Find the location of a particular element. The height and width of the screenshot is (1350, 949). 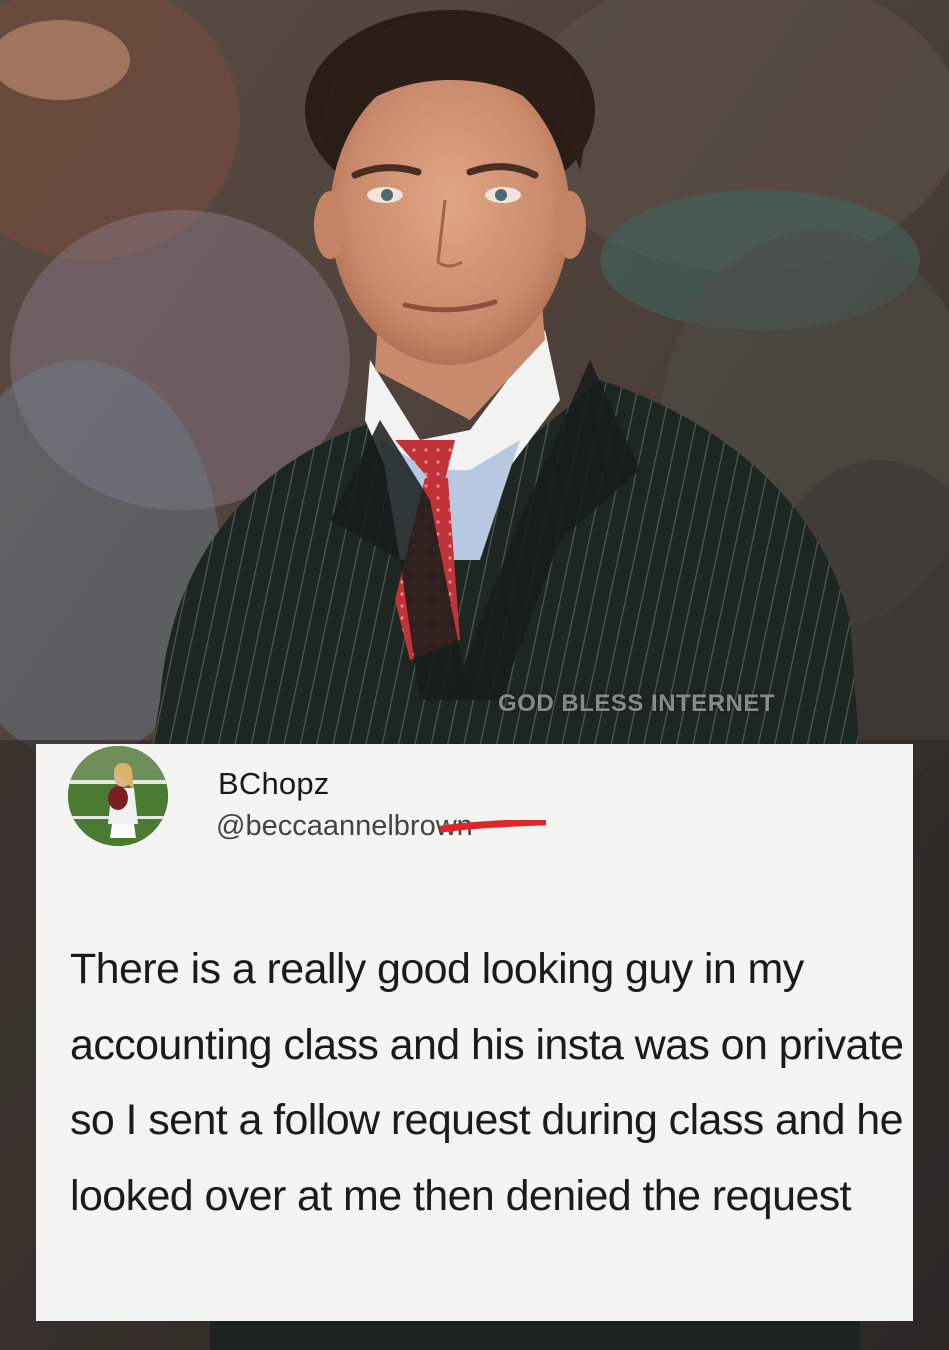

avatar is located at coordinates (118, 796).